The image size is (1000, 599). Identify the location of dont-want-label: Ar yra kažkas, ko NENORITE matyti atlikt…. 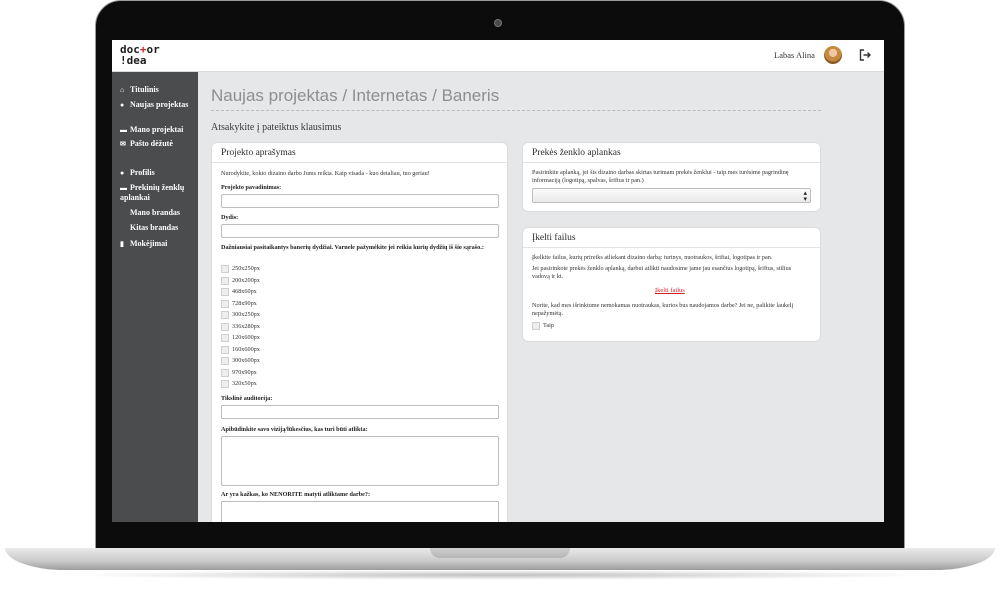
(296, 494).